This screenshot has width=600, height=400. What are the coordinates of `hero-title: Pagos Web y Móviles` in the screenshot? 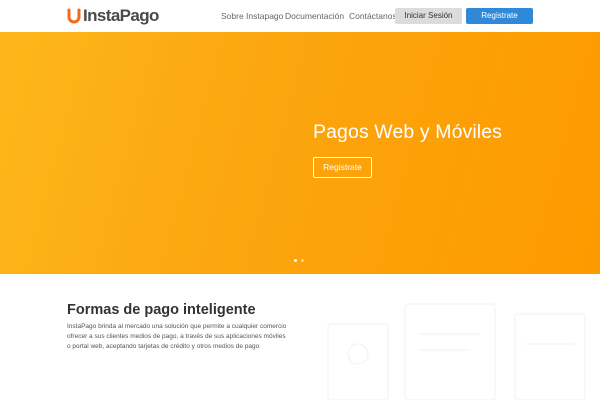 It's located at (408, 132).